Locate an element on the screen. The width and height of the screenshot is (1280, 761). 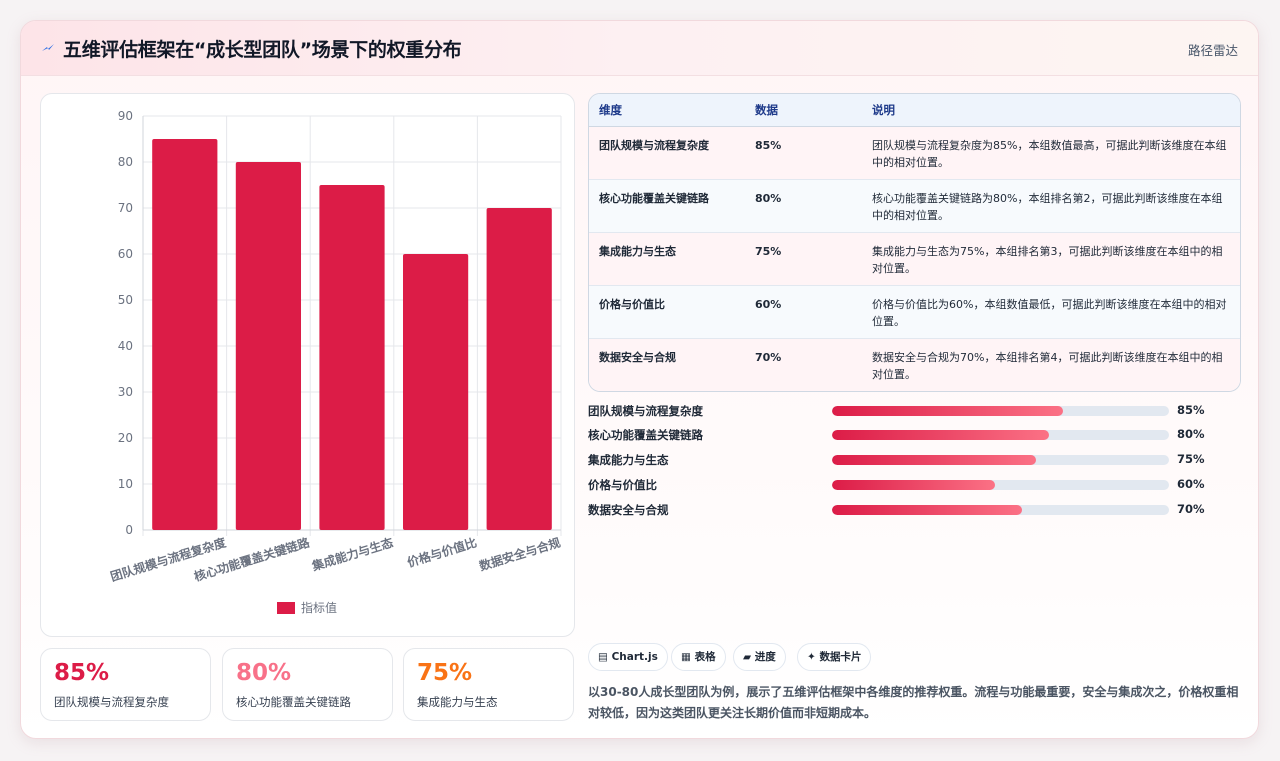
progress-item: 价格与价值比 60% is located at coordinates (908, 485).